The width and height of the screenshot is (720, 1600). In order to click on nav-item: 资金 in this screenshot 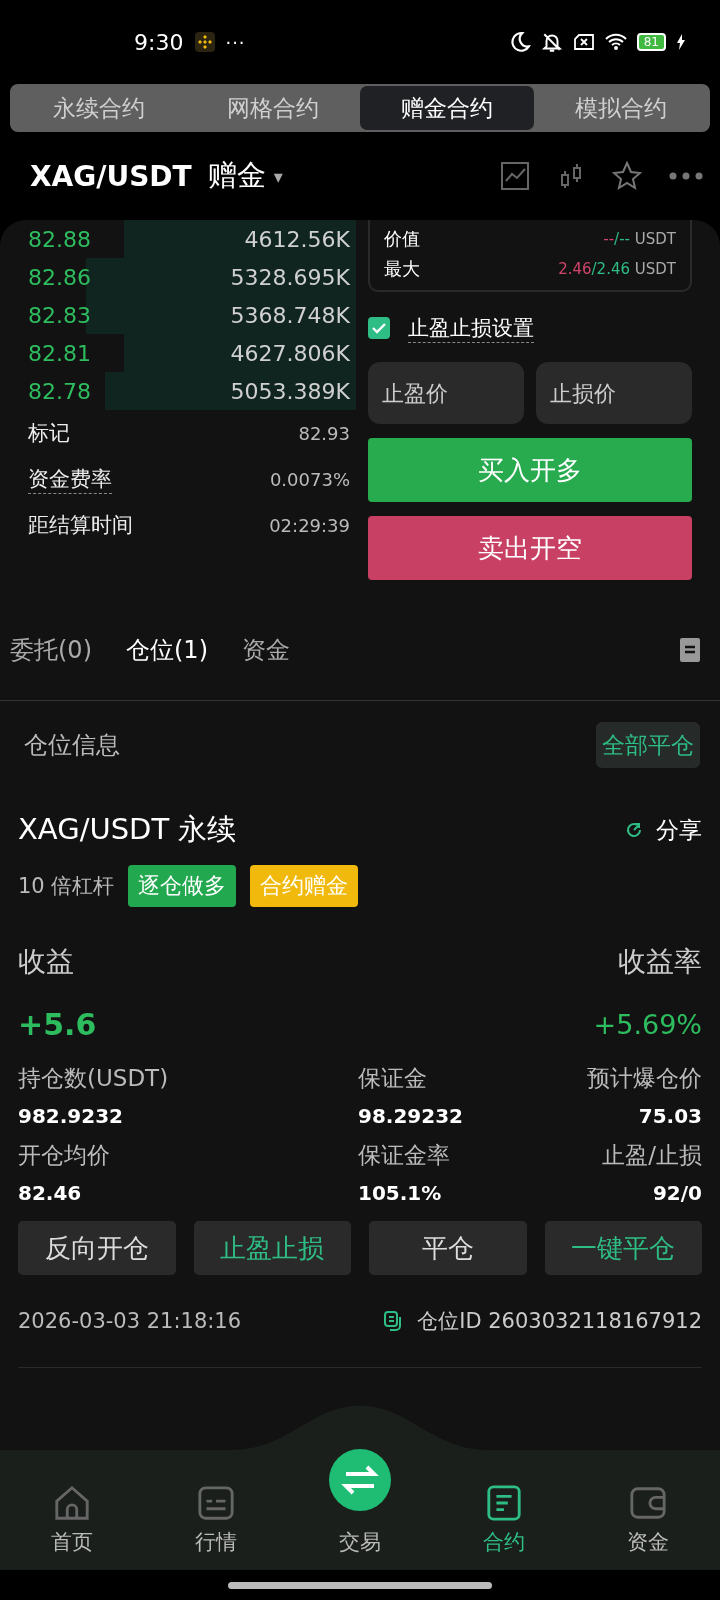, I will do `click(648, 1503)`.